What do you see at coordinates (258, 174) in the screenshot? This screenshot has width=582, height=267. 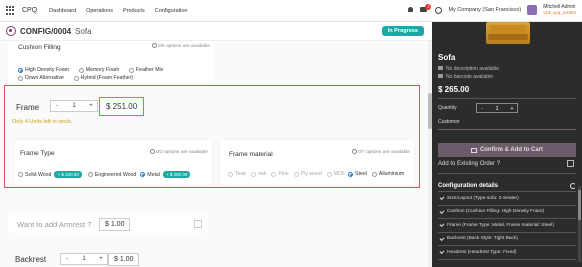 I see `frame-material-option-oak: oak` at bounding box center [258, 174].